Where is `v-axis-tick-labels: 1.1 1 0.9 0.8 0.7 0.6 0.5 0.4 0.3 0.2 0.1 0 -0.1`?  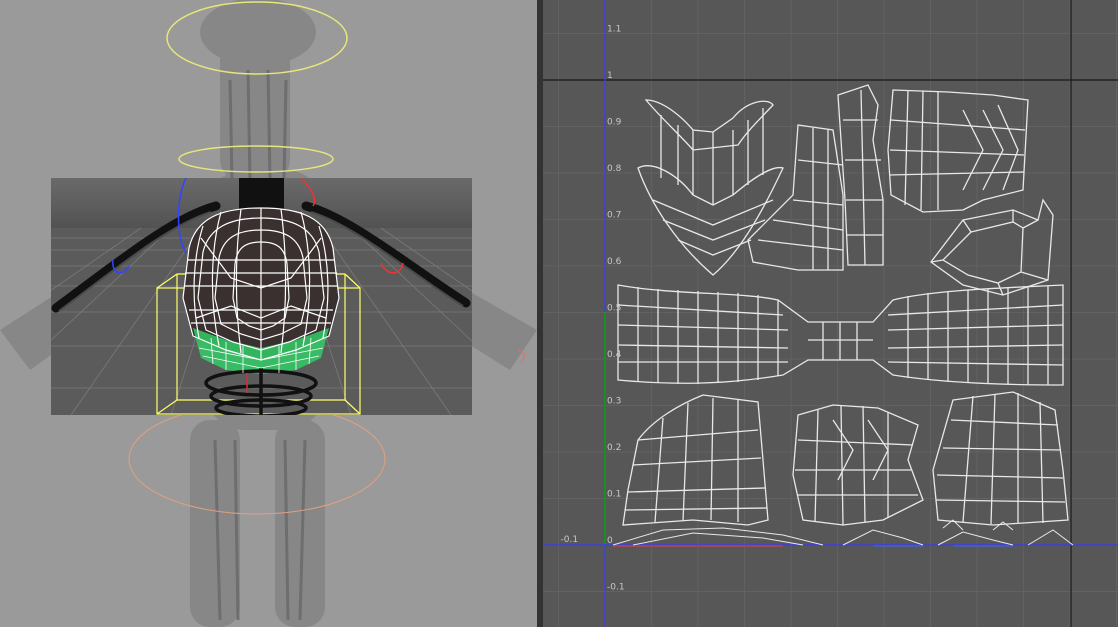 v-axis-tick-labels: 1.1 1 0.9 0.8 0.7 0.6 0.5 0.4 0.3 0.2 0.1 0 -0.1 is located at coordinates (616, 309).